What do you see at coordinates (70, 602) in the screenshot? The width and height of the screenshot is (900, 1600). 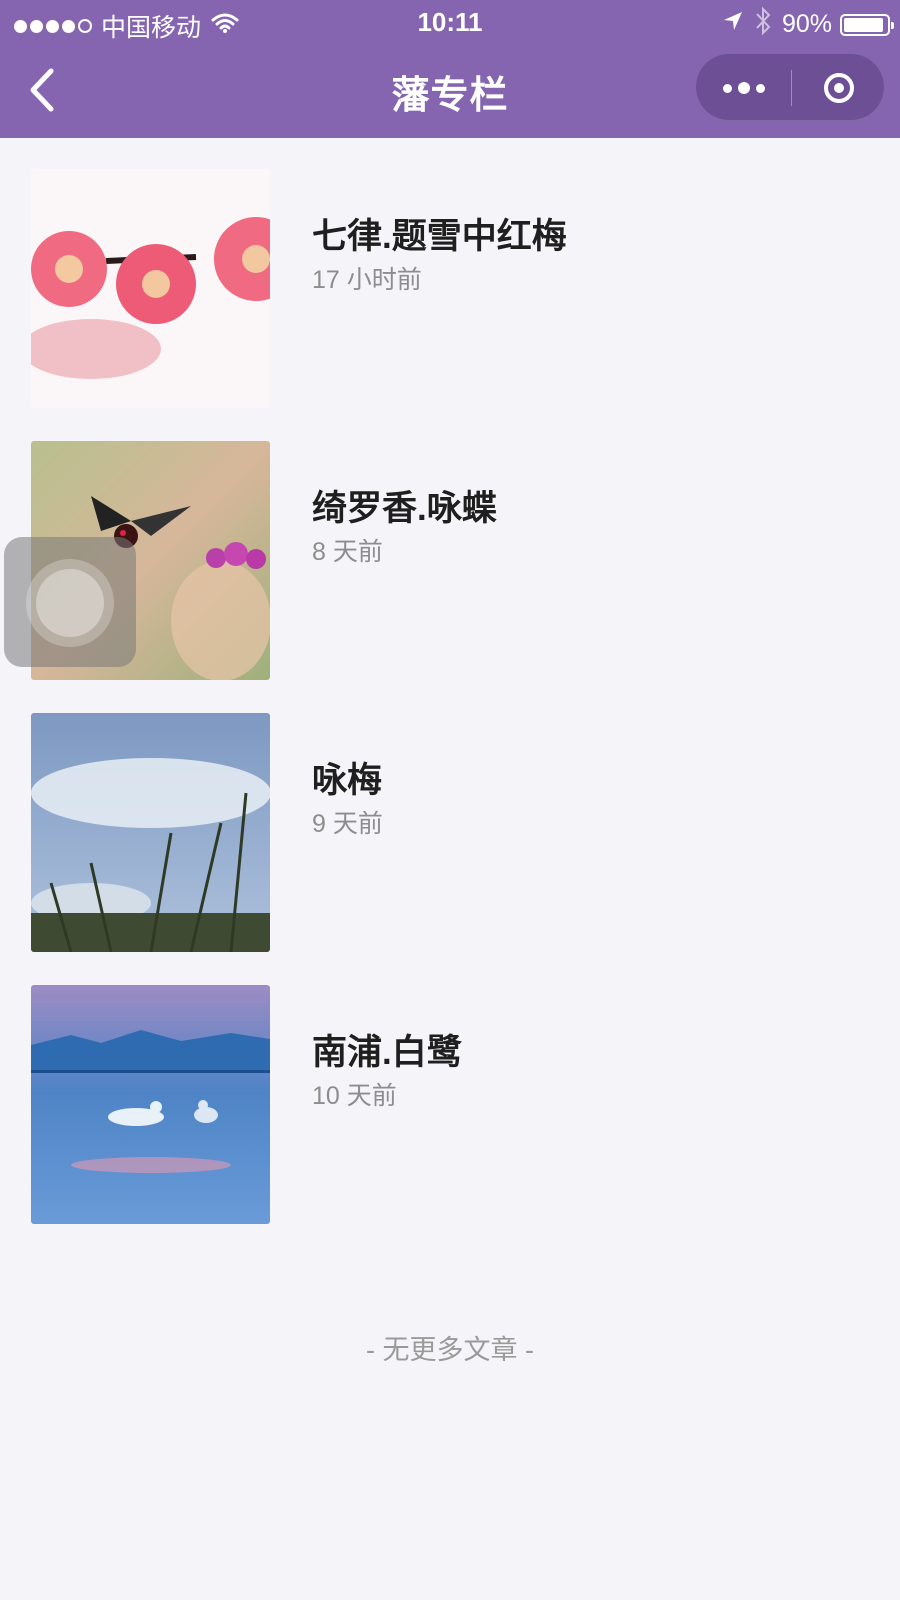 I see `floating-assistive-button` at bounding box center [70, 602].